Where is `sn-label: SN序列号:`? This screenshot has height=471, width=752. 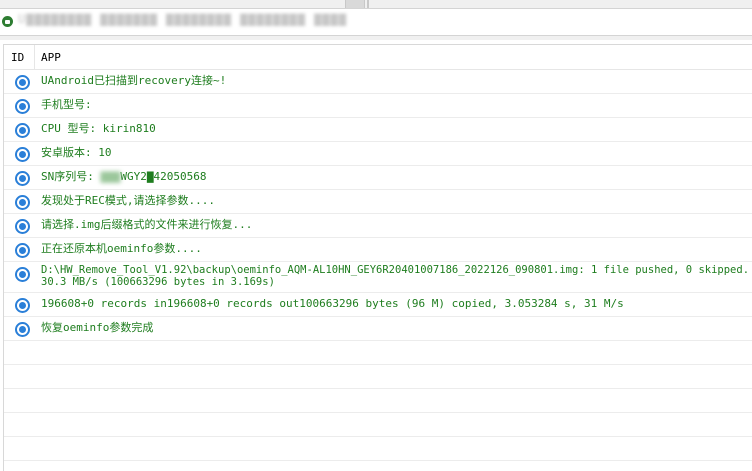
sn-label: SN序列号: is located at coordinates (71, 176).